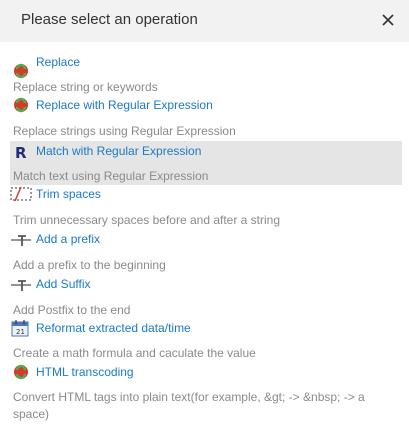  What do you see at coordinates (204, 21) in the screenshot?
I see `dialog-header: Please select an operation` at bounding box center [204, 21].